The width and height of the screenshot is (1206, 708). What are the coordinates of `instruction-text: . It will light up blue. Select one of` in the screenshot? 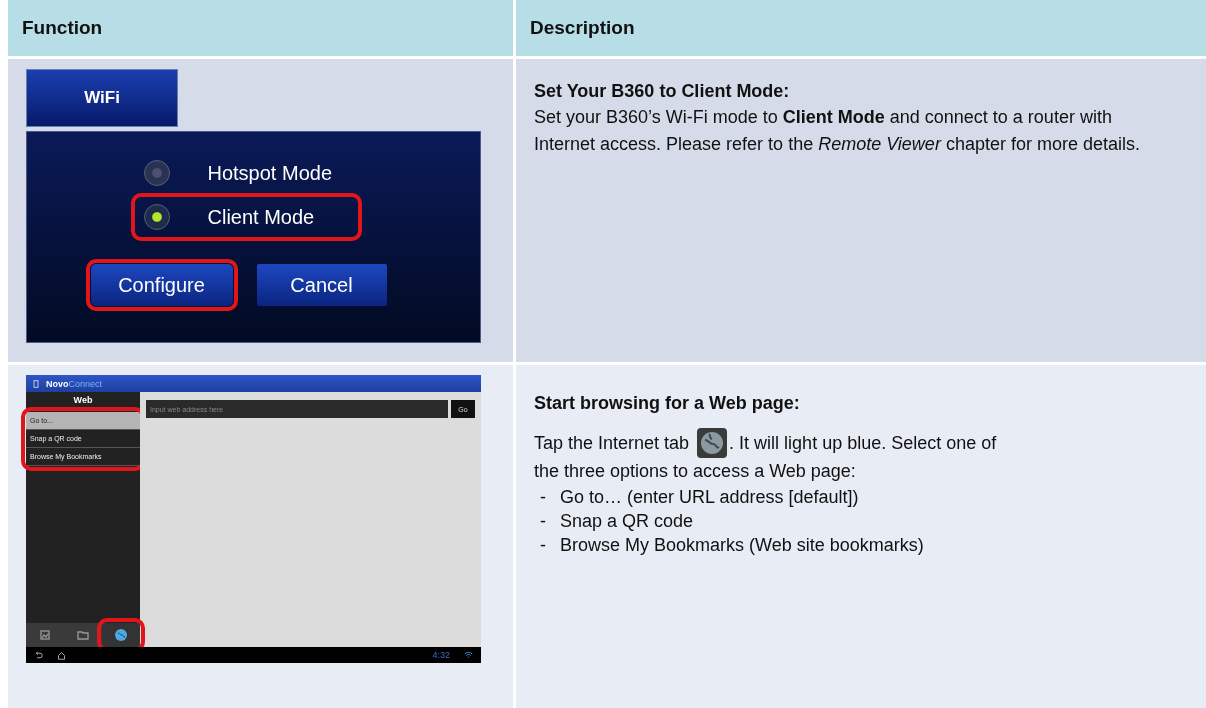 It's located at (863, 443).